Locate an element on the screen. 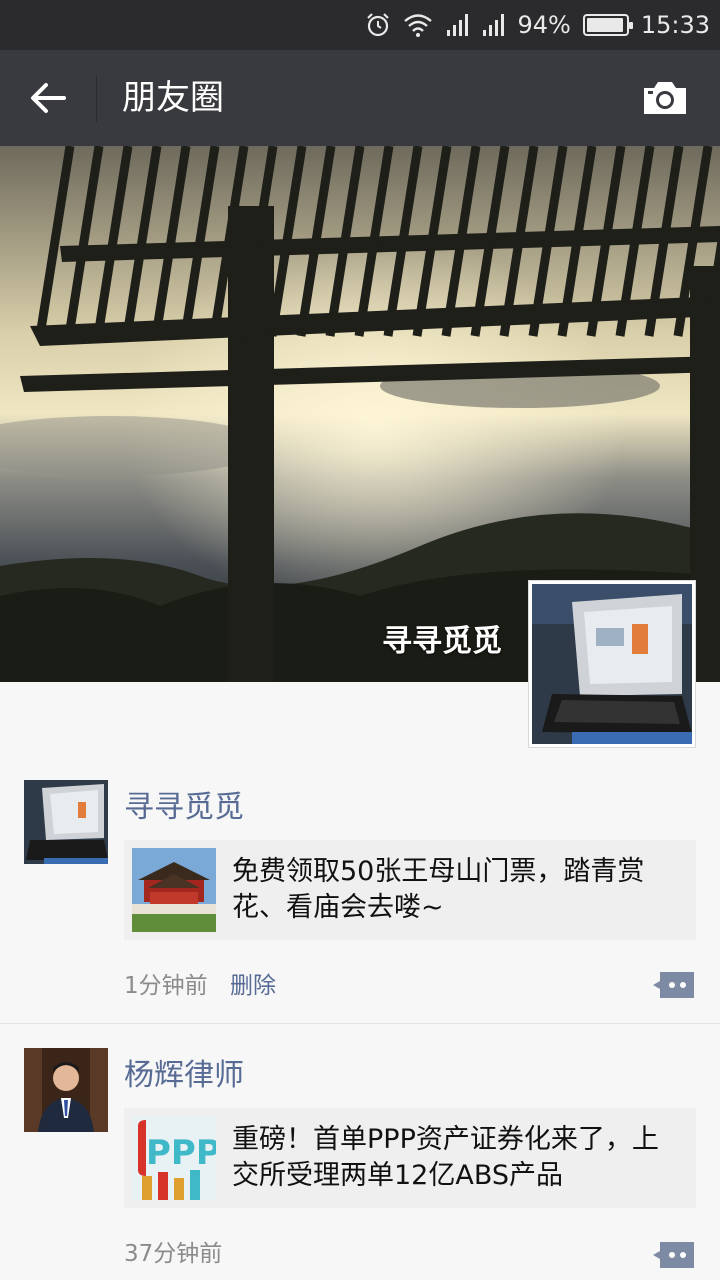 The height and width of the screenshot is (1280, 720). back-button is located at coordinates (49, 98).